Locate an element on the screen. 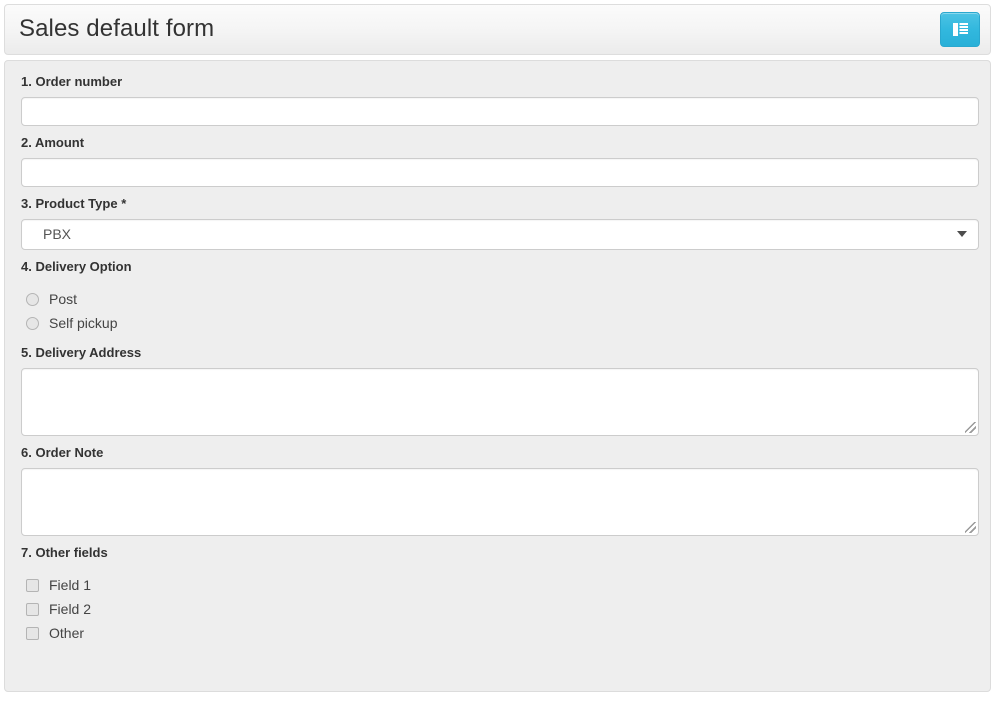 The height and width of the screenshot is (701, 995). page-title: Sales default form is located at coordinates (117, 29).